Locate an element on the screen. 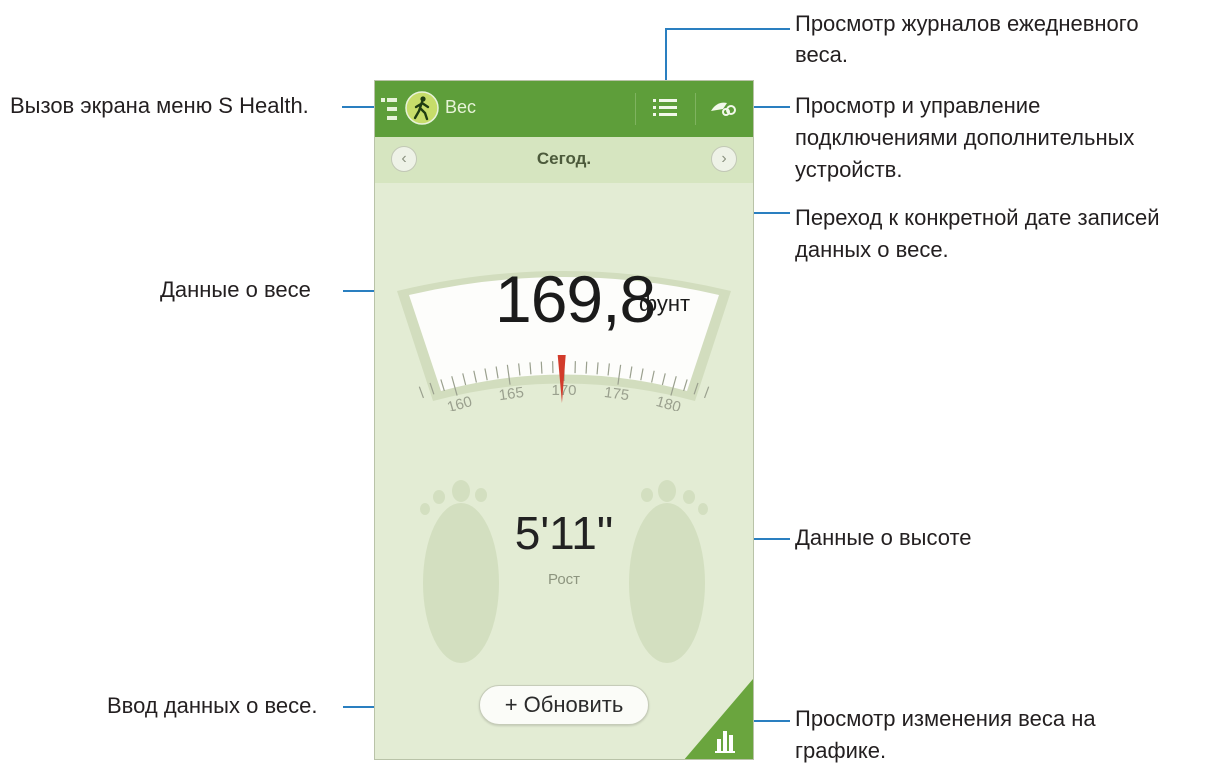 The width and height of the screenshot is (1214, 767). height-value: 5'11" is located at coordinates (564, 533).